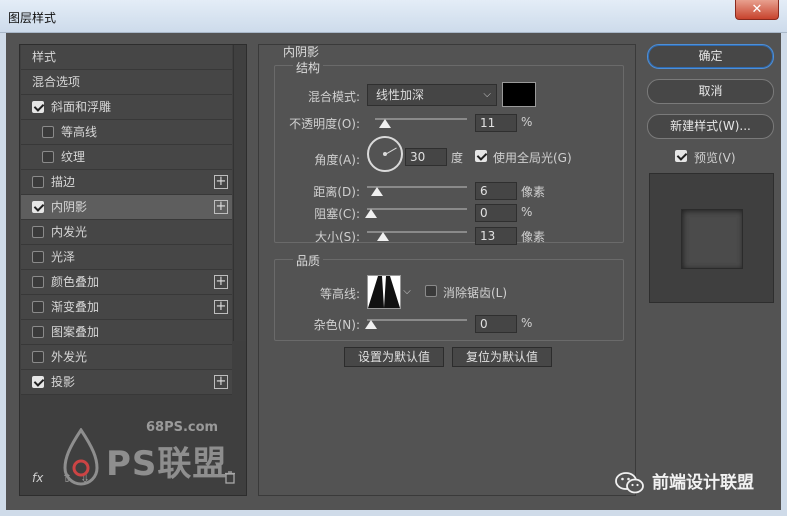 The width and height of the screenshot is (787, 516). What do you see at coordinates (38, 307) in the screenshot?
I see `gradient-overlay-checkbox` at bounding box center [38, 307].